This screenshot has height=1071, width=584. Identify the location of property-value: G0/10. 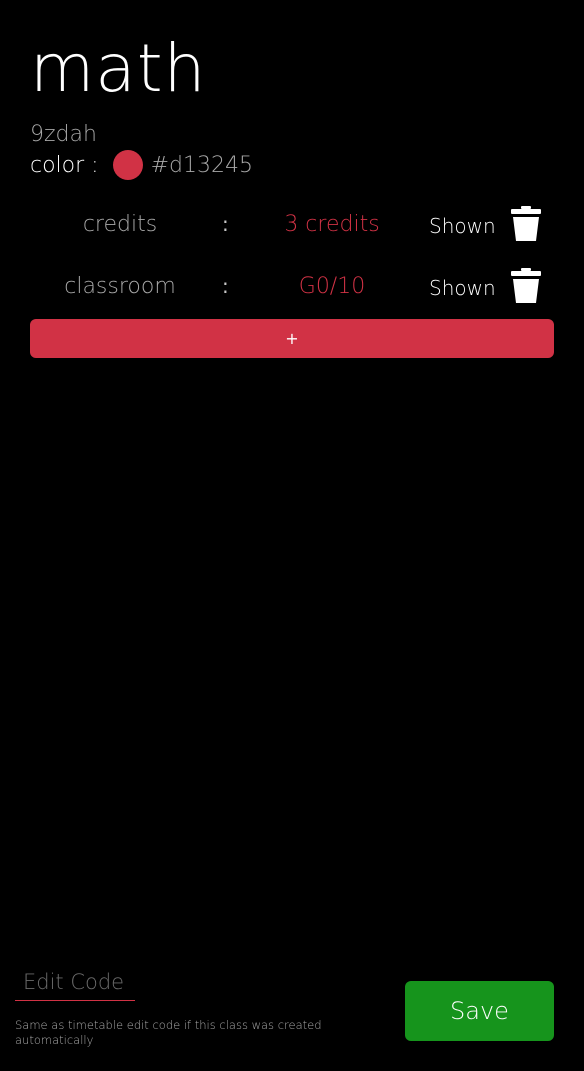
(332, 286).